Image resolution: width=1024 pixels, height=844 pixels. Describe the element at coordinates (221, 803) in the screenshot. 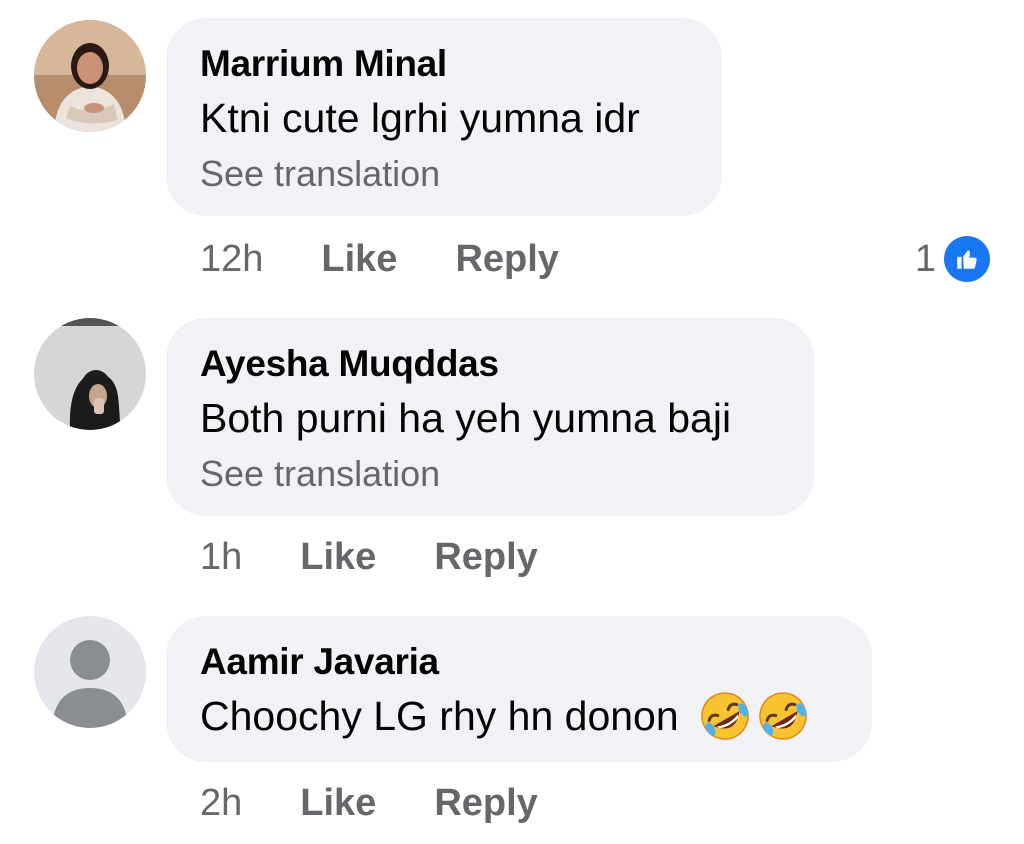

I see `comment-timestamp: 2h` at that location.